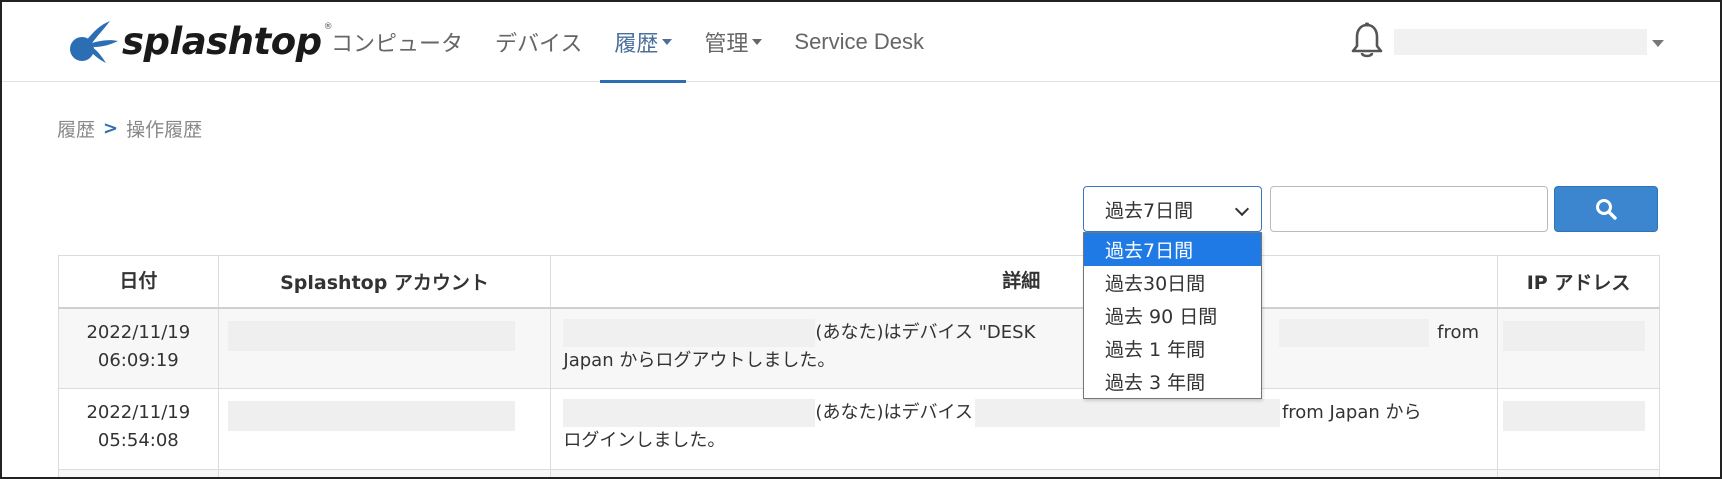 This screenshot has width=1722, height=479. I want to click on period-dropdown-list: 過去7日間 過去30日間 過去 90 日間 過去 1 年間 過去 3 年間, so click(1172, 315).